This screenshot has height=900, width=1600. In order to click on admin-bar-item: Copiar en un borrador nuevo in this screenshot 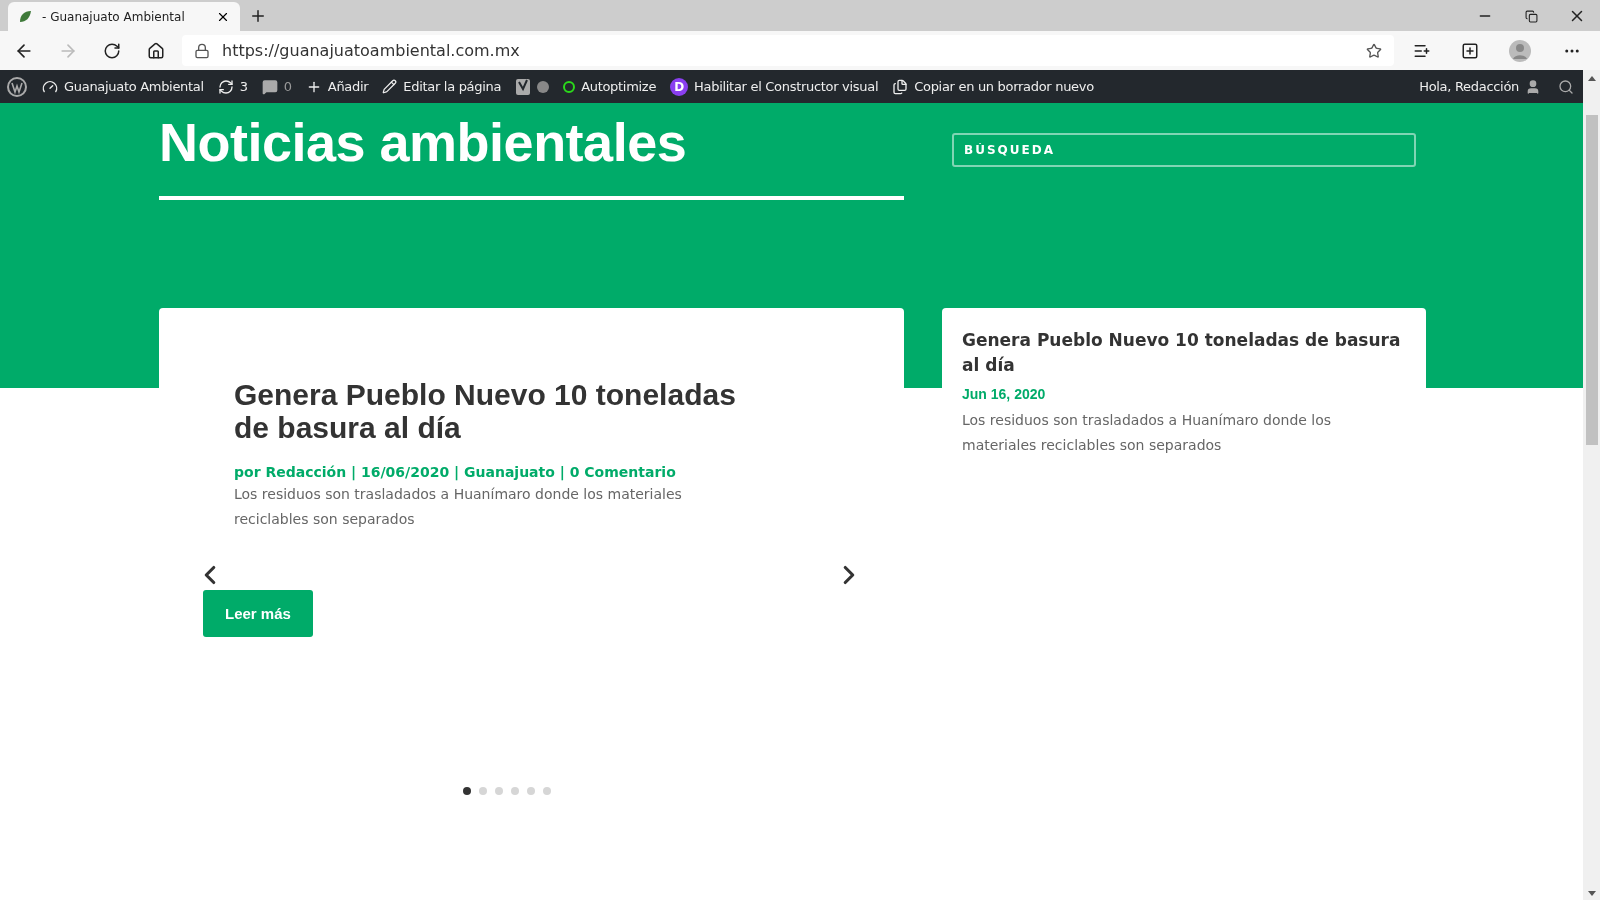, I will do `click(993, 86)`.